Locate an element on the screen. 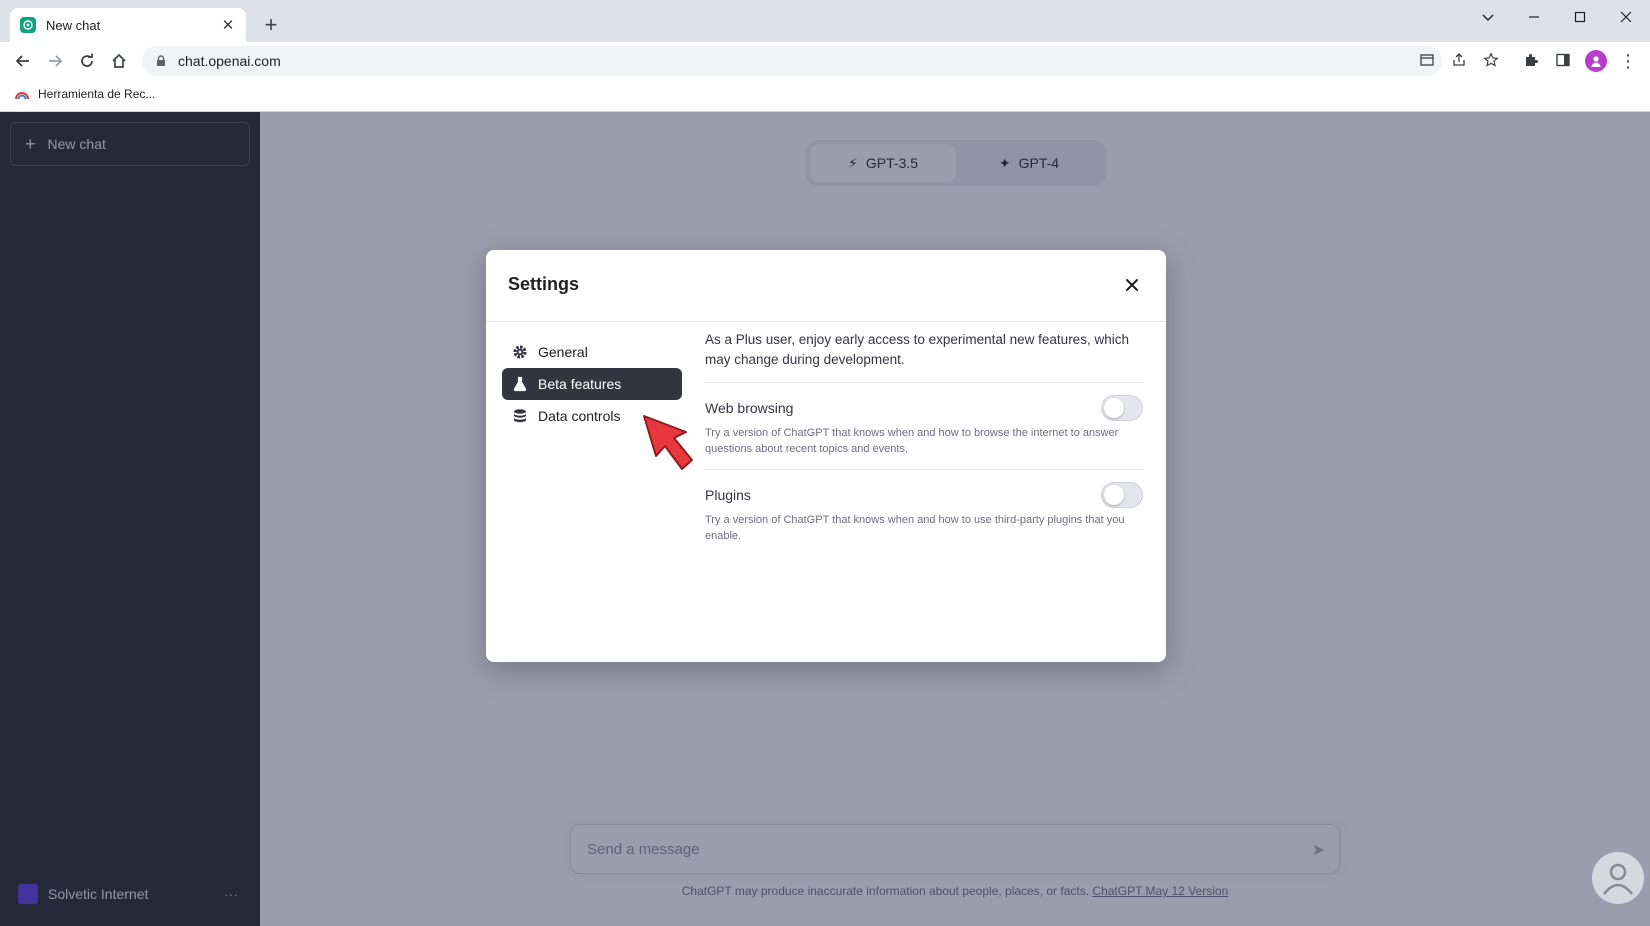 The image size is (1650, 926). feature-name: Plugins is located at coordinates (728, 495).